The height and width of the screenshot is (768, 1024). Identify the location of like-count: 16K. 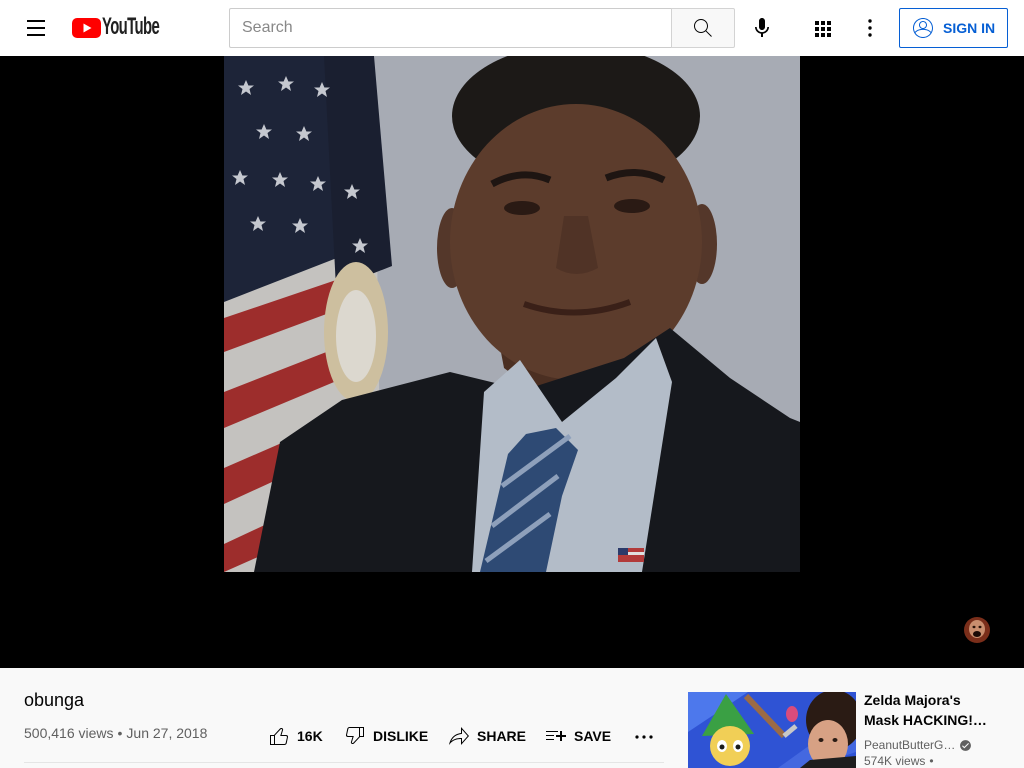
(310, 736).